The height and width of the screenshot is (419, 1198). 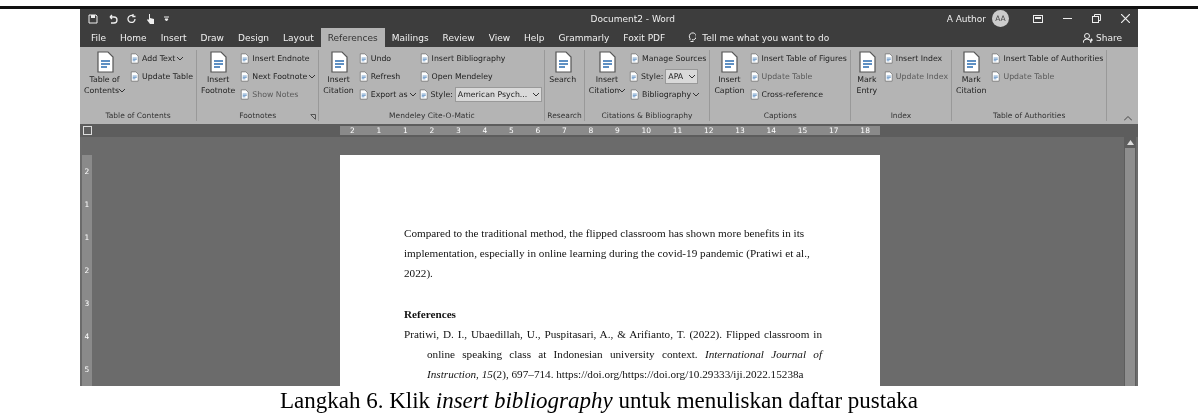 What do you see at coordinates (132, 18) in the screenshot?
I see `redo-icon` at bounding box center [132, 18].